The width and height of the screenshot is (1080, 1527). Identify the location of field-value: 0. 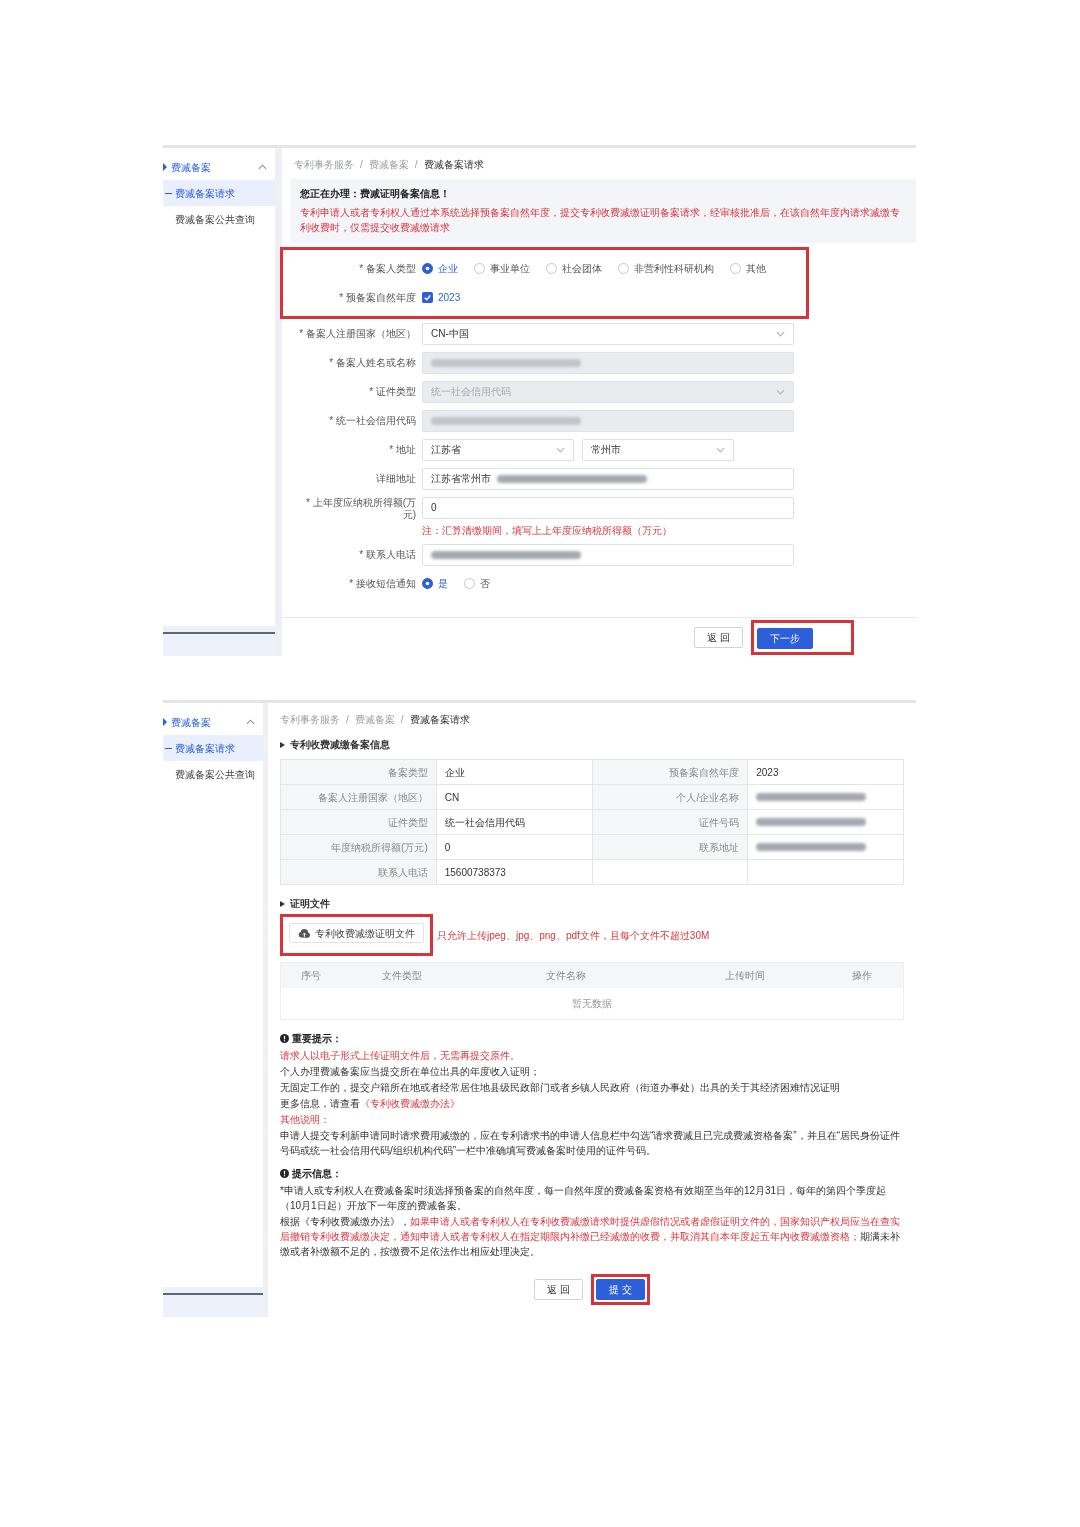
(447, 847).